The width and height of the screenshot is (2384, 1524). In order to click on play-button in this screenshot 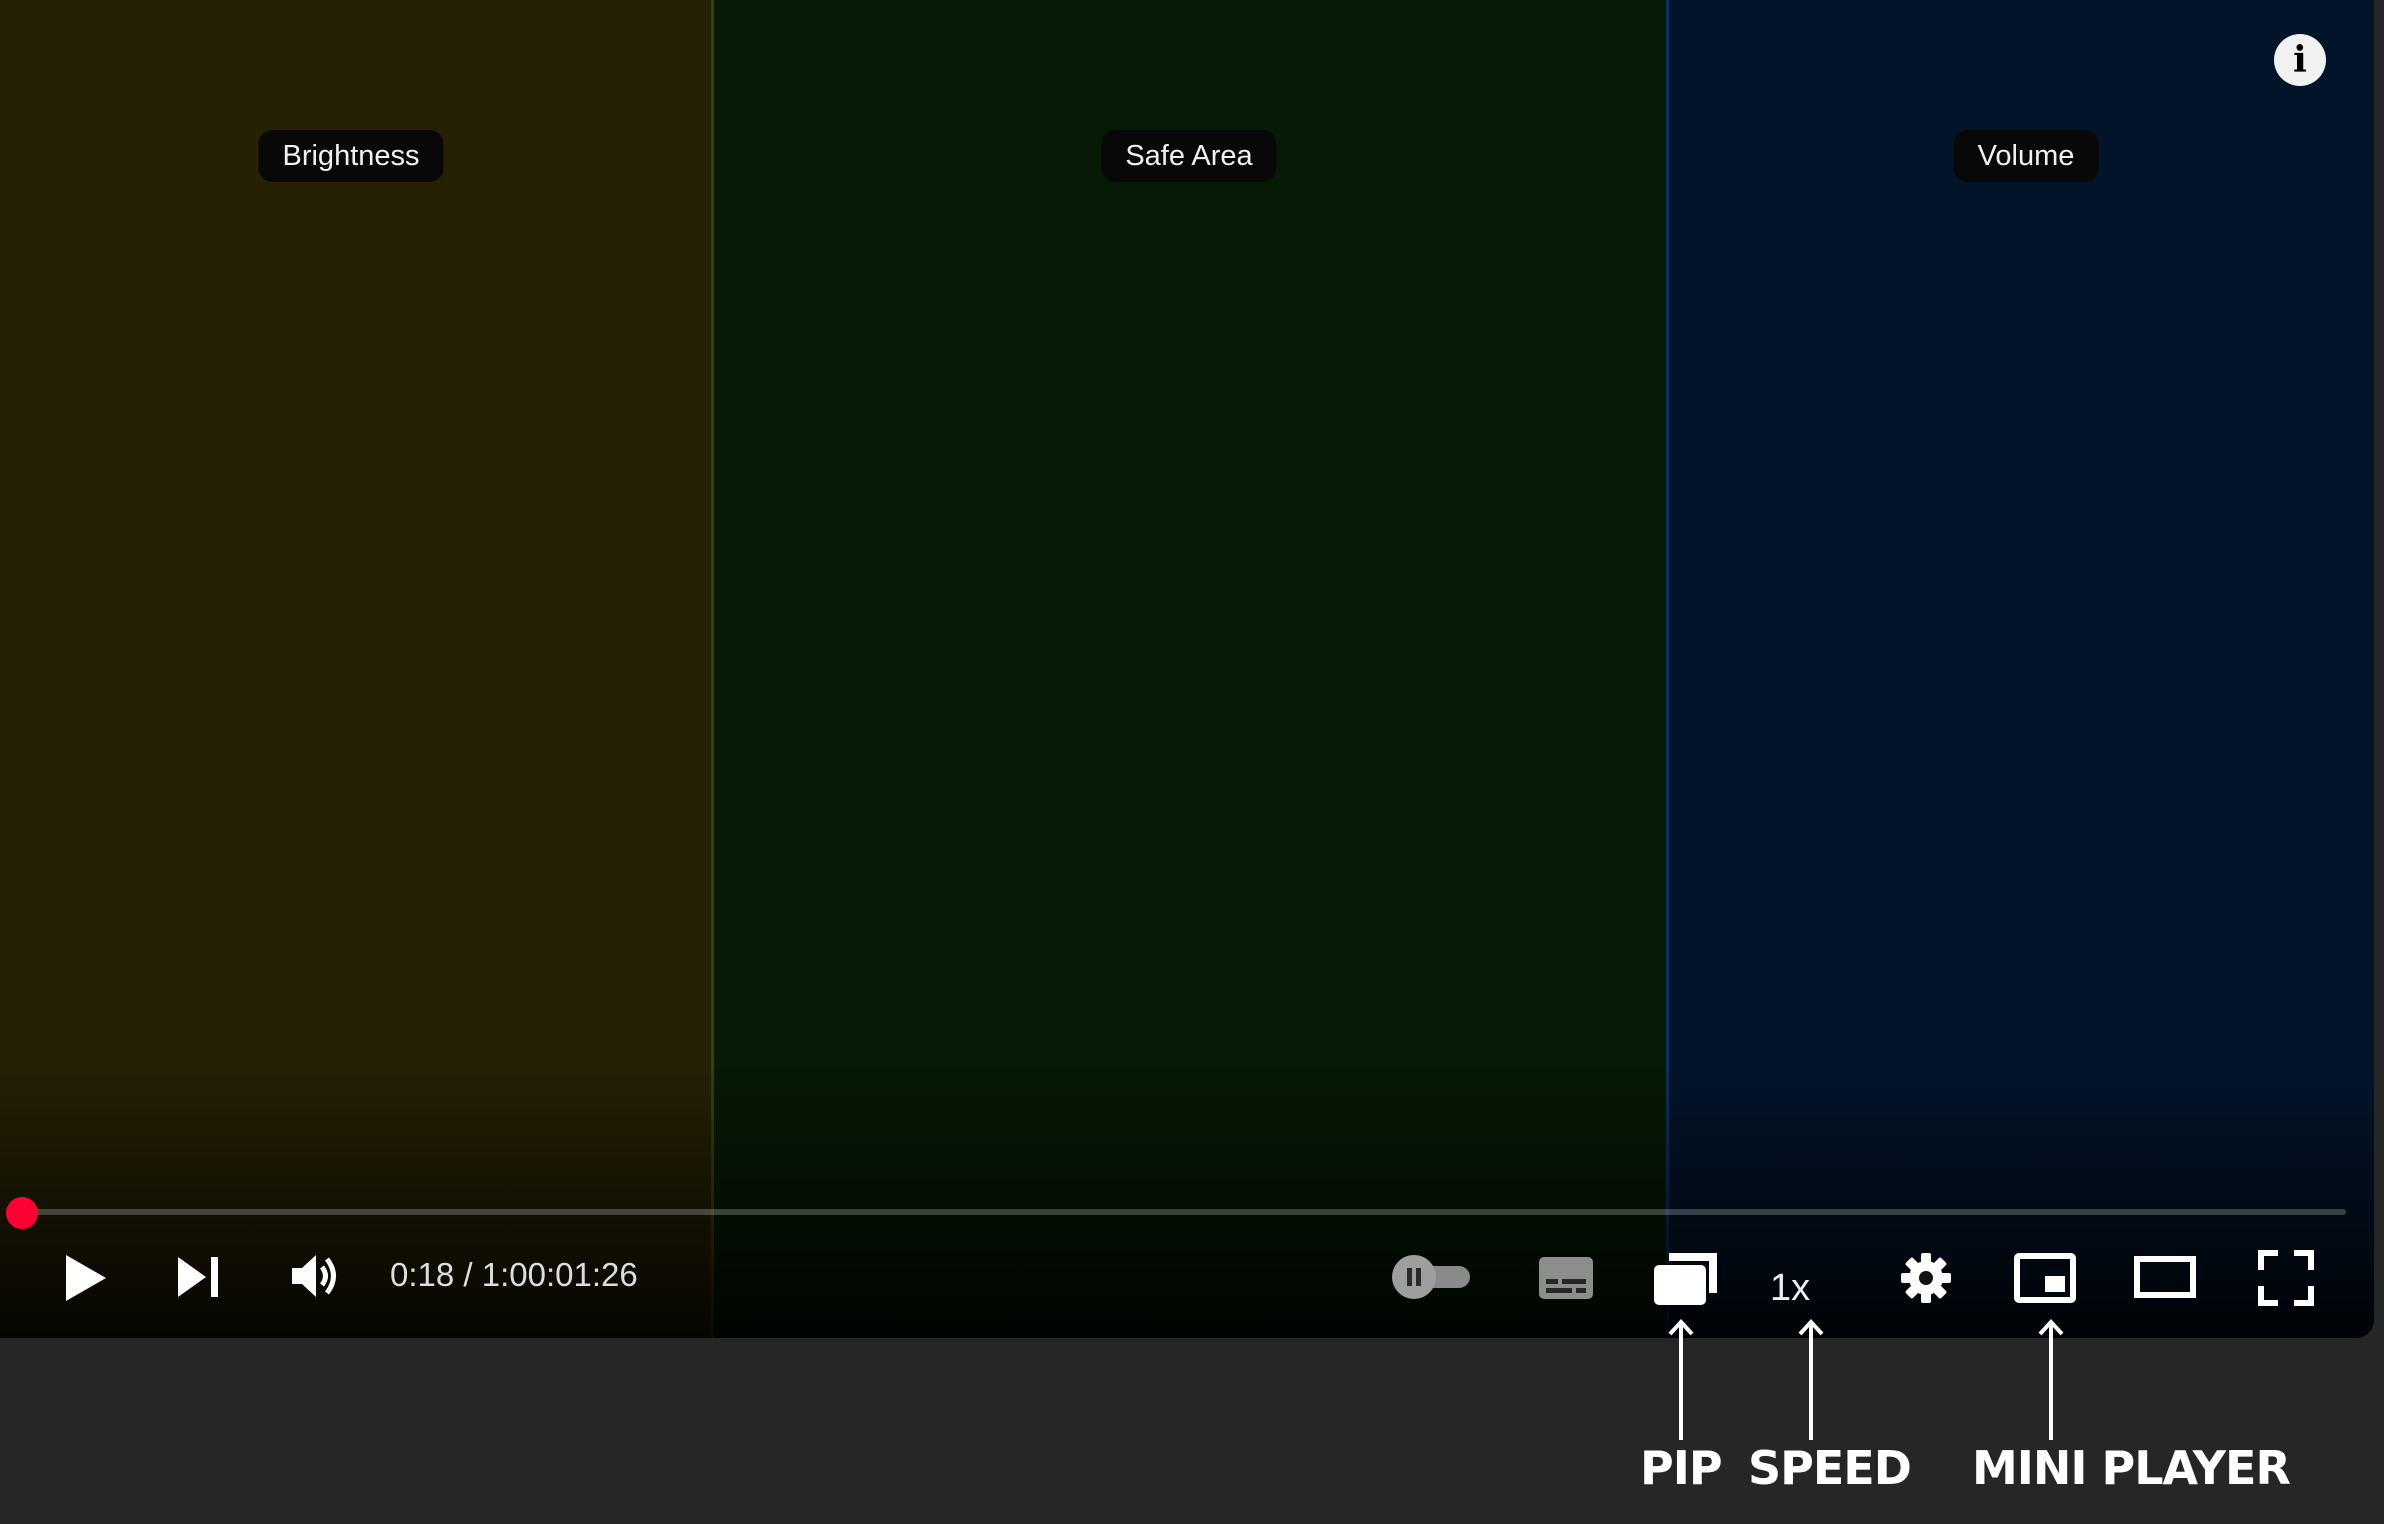, I will do `click(86, 1278)`.